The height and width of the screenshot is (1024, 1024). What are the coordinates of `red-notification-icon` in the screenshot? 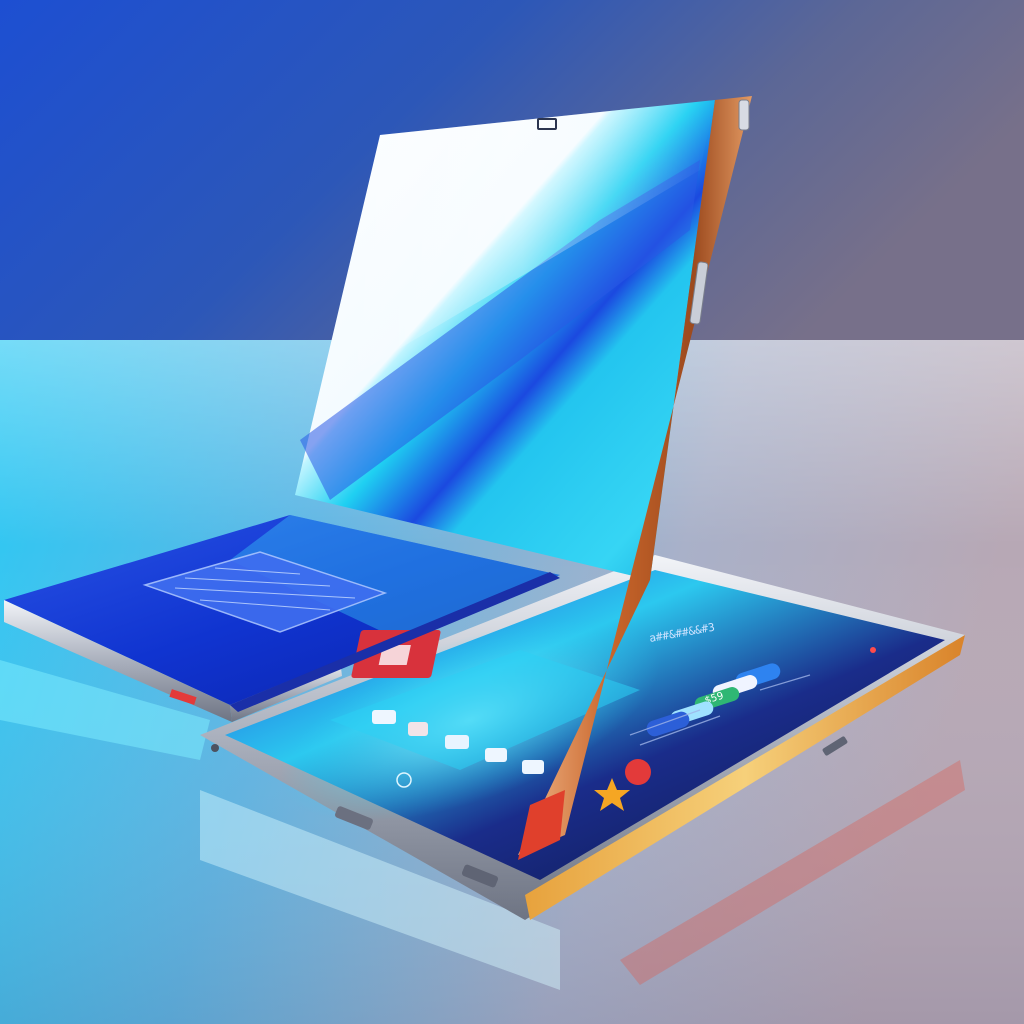 It's located at (638, 772).